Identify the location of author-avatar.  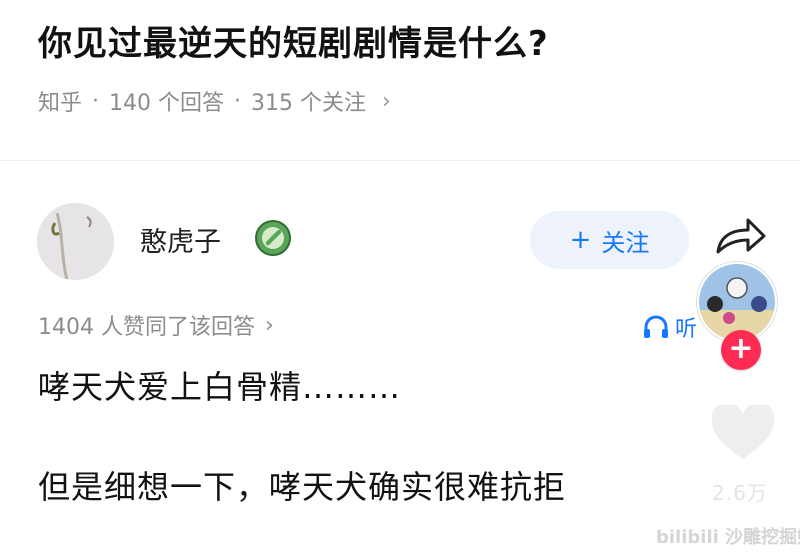
(75, 241).